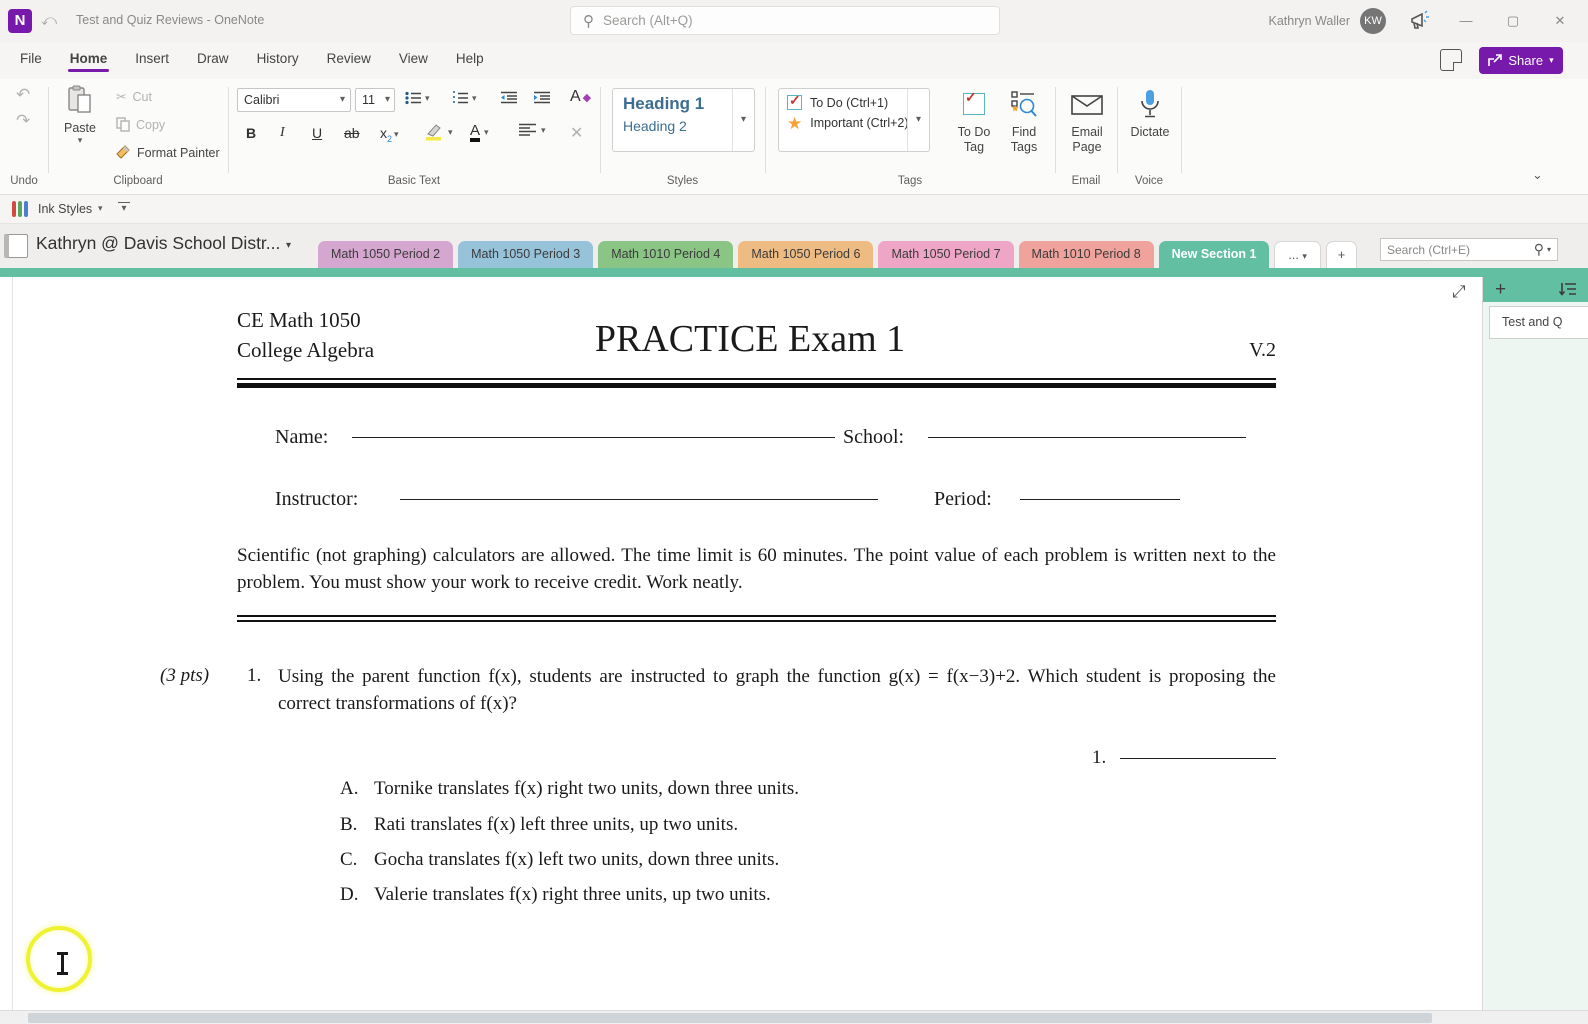 The height and width of the screenshot is (1024, 1588). Describe the element at coordinates (65, 209) in the screenshot. I see `ink-styles-button: Ink Styles` at that location.